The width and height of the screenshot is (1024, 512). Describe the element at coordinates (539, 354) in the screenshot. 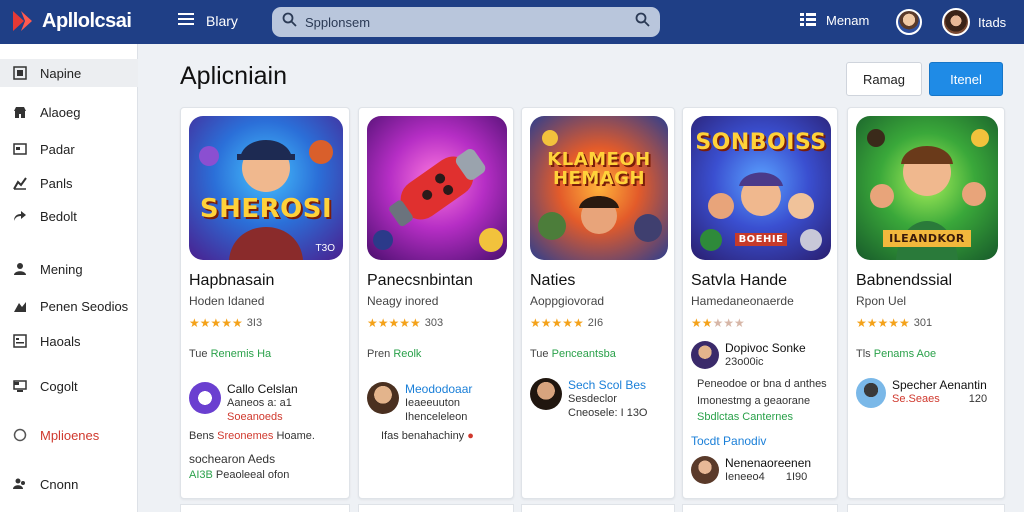

I see `tag-prefix: Tue` at that location.